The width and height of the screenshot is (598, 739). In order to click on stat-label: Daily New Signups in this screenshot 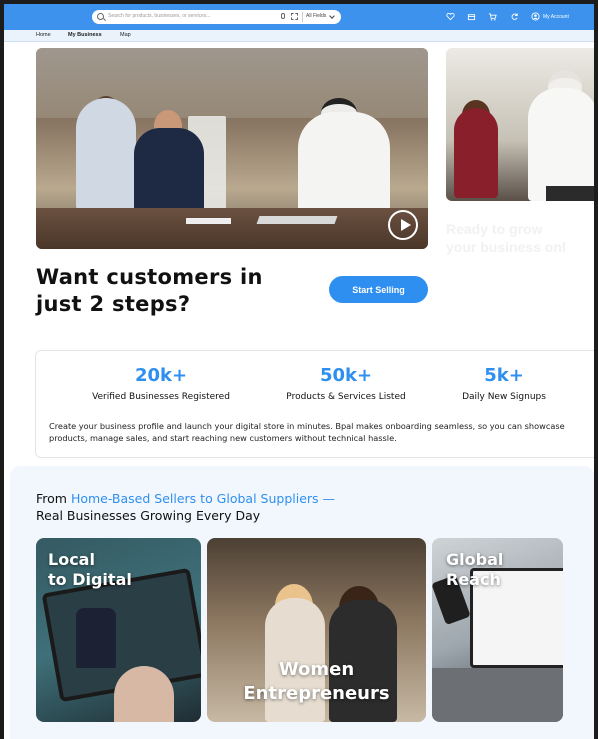, I will do `click(504, 397)`.